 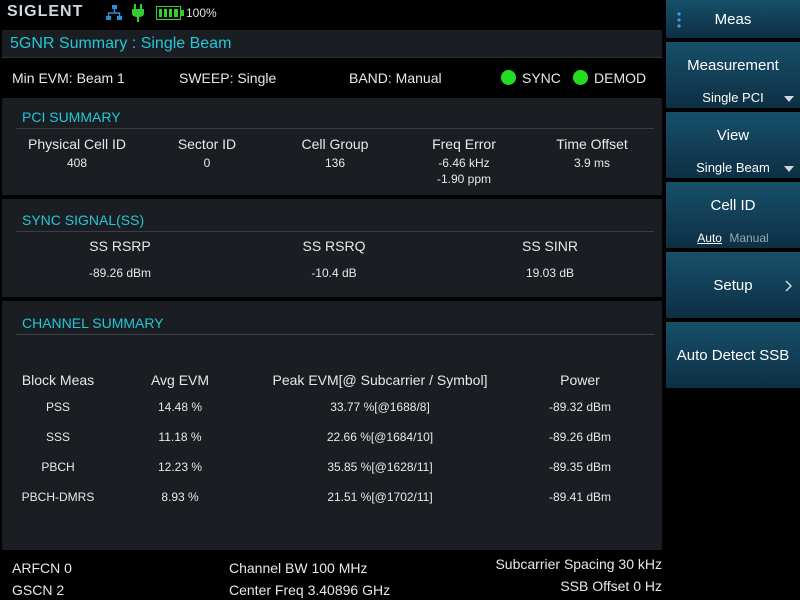 I want to click on chevron-right-icon, so click(x=788, y=286).